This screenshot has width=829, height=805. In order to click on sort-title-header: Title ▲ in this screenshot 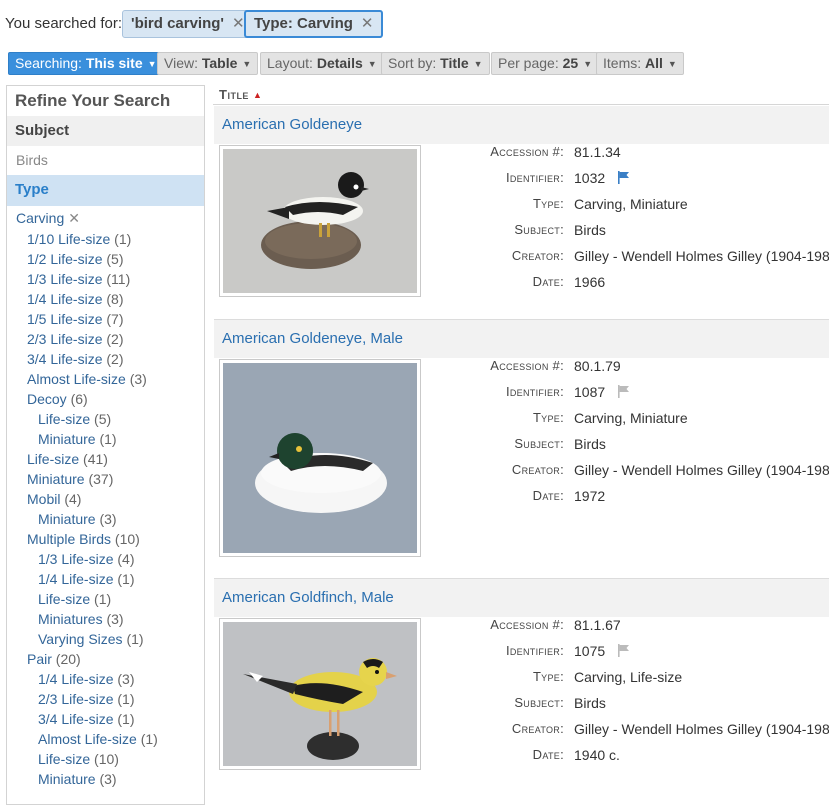, I will do `click(240, 94)`.